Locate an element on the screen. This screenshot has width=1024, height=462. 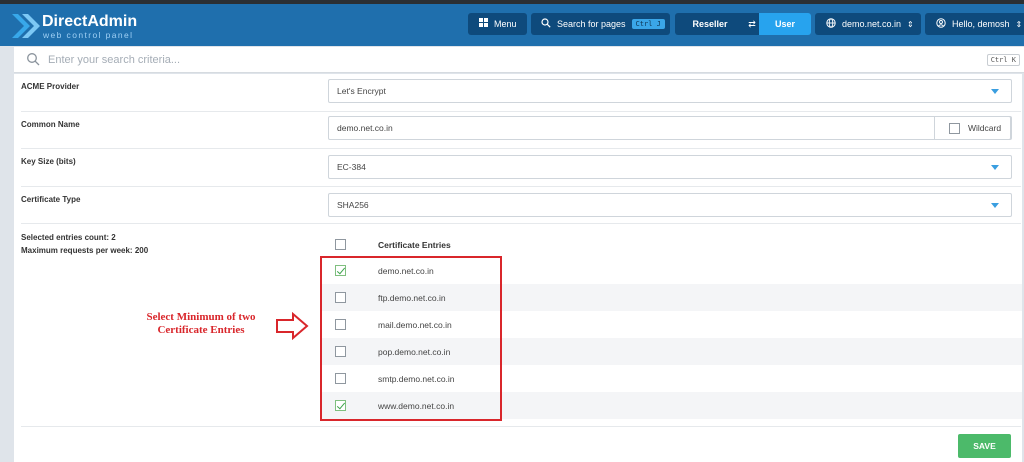
certificate-type-select: SHA256 is located at coordinates (670, 205).